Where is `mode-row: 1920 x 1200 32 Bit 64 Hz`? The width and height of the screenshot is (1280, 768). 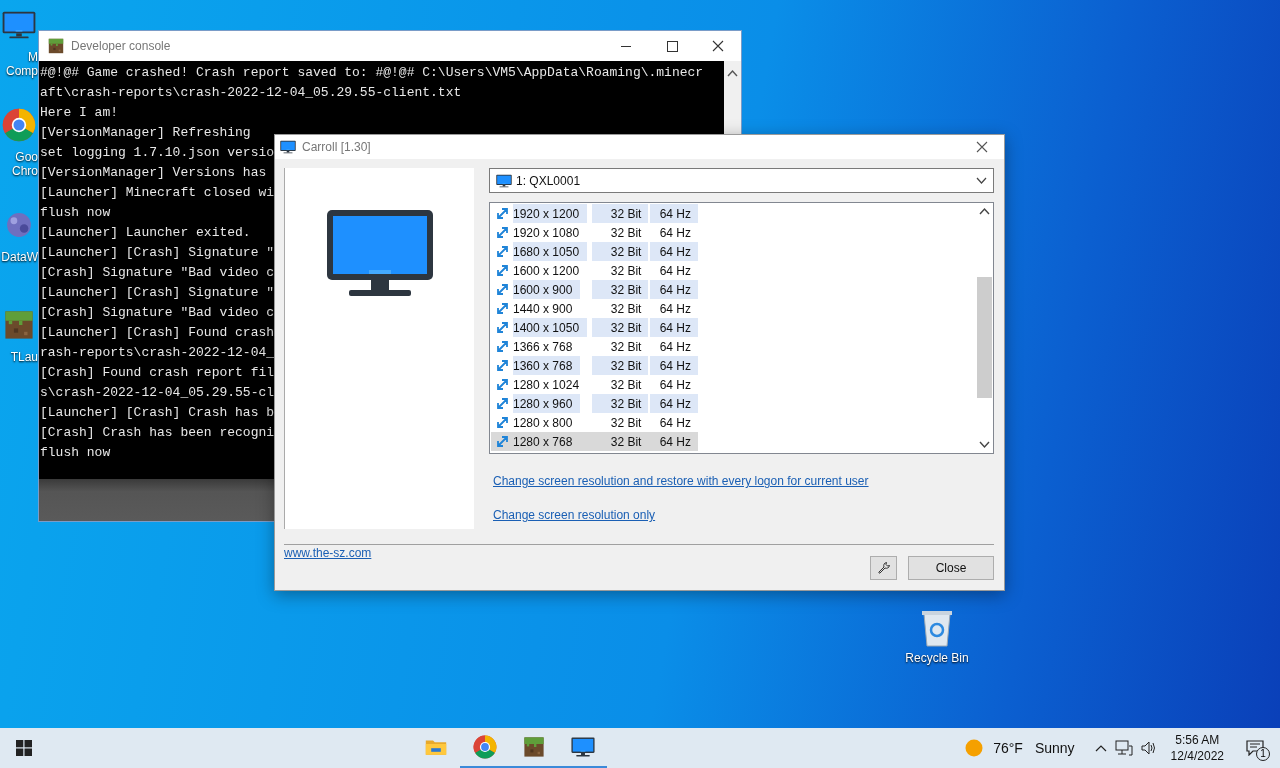
mode-row: 1920 x 1200 32 Bit 64 Hz is located at coordinates (594, 213).